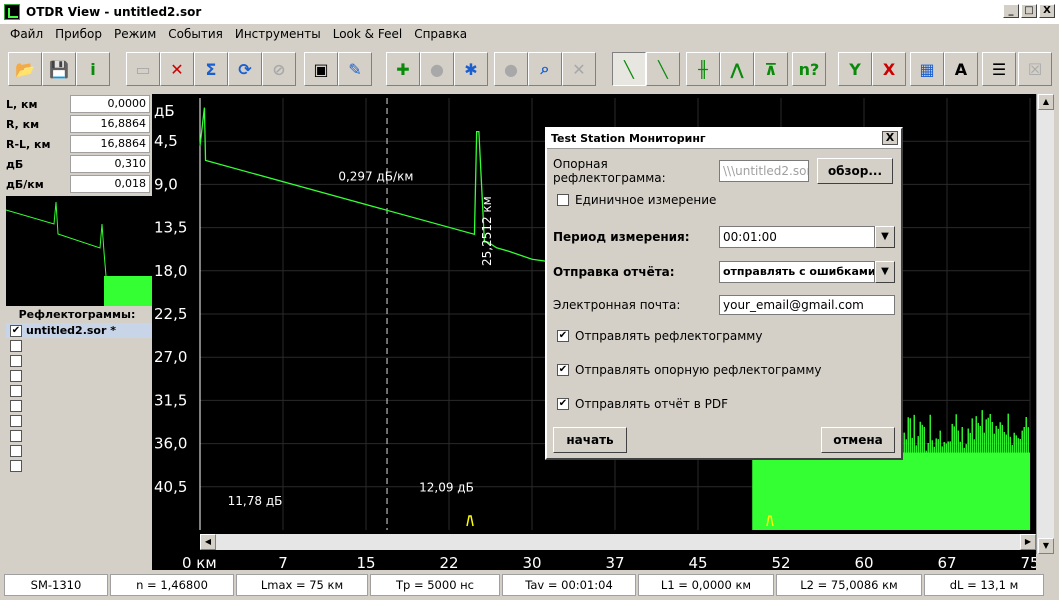  I want to click on single-measure-checkbox: Единичное измерение, so click(634, 200).